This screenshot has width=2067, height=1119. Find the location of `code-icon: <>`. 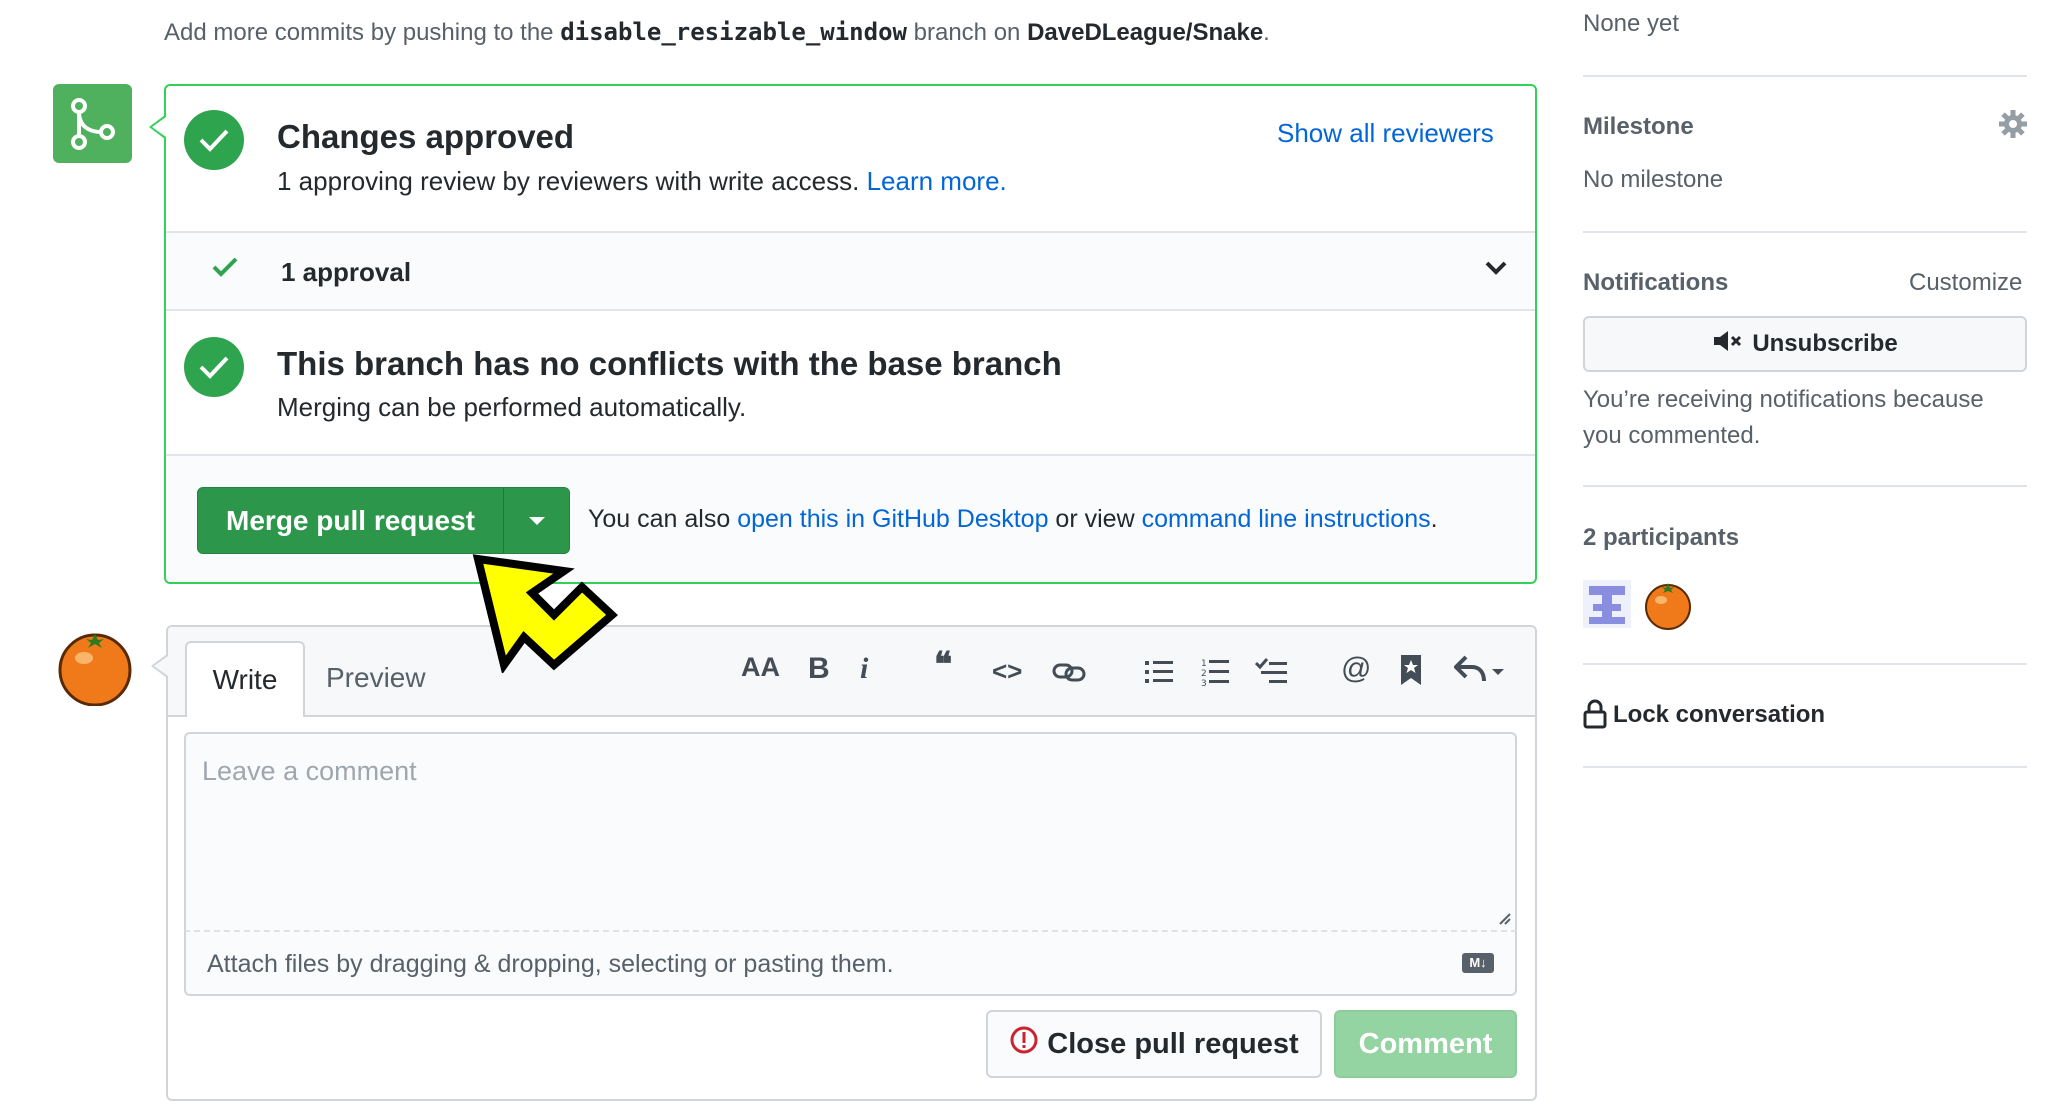

code-icon: <> is located at coordinates (1007, 671).